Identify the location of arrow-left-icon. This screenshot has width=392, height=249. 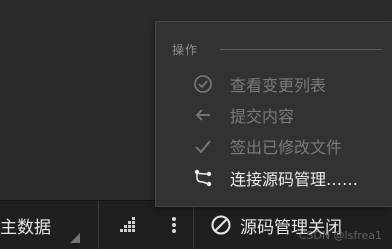
(203, 115).